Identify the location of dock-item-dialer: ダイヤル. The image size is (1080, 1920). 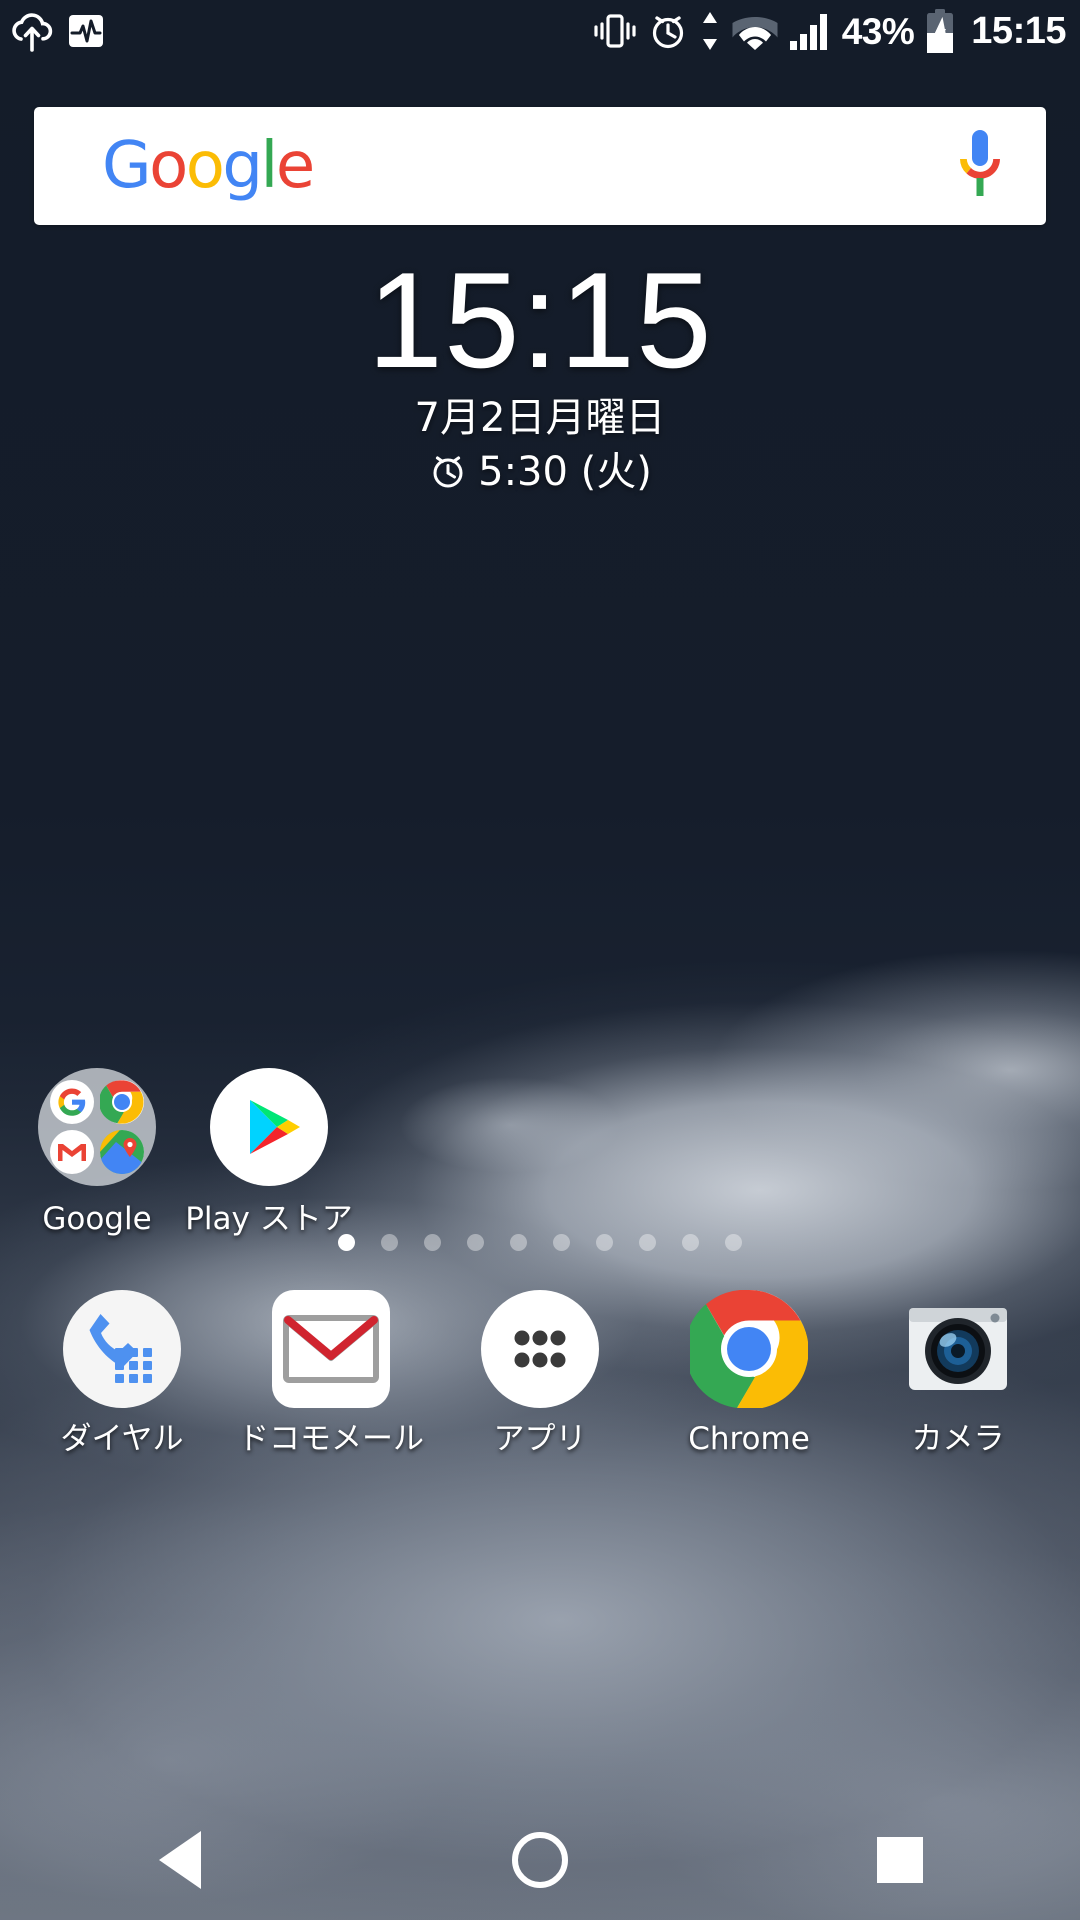
(122, 1374).